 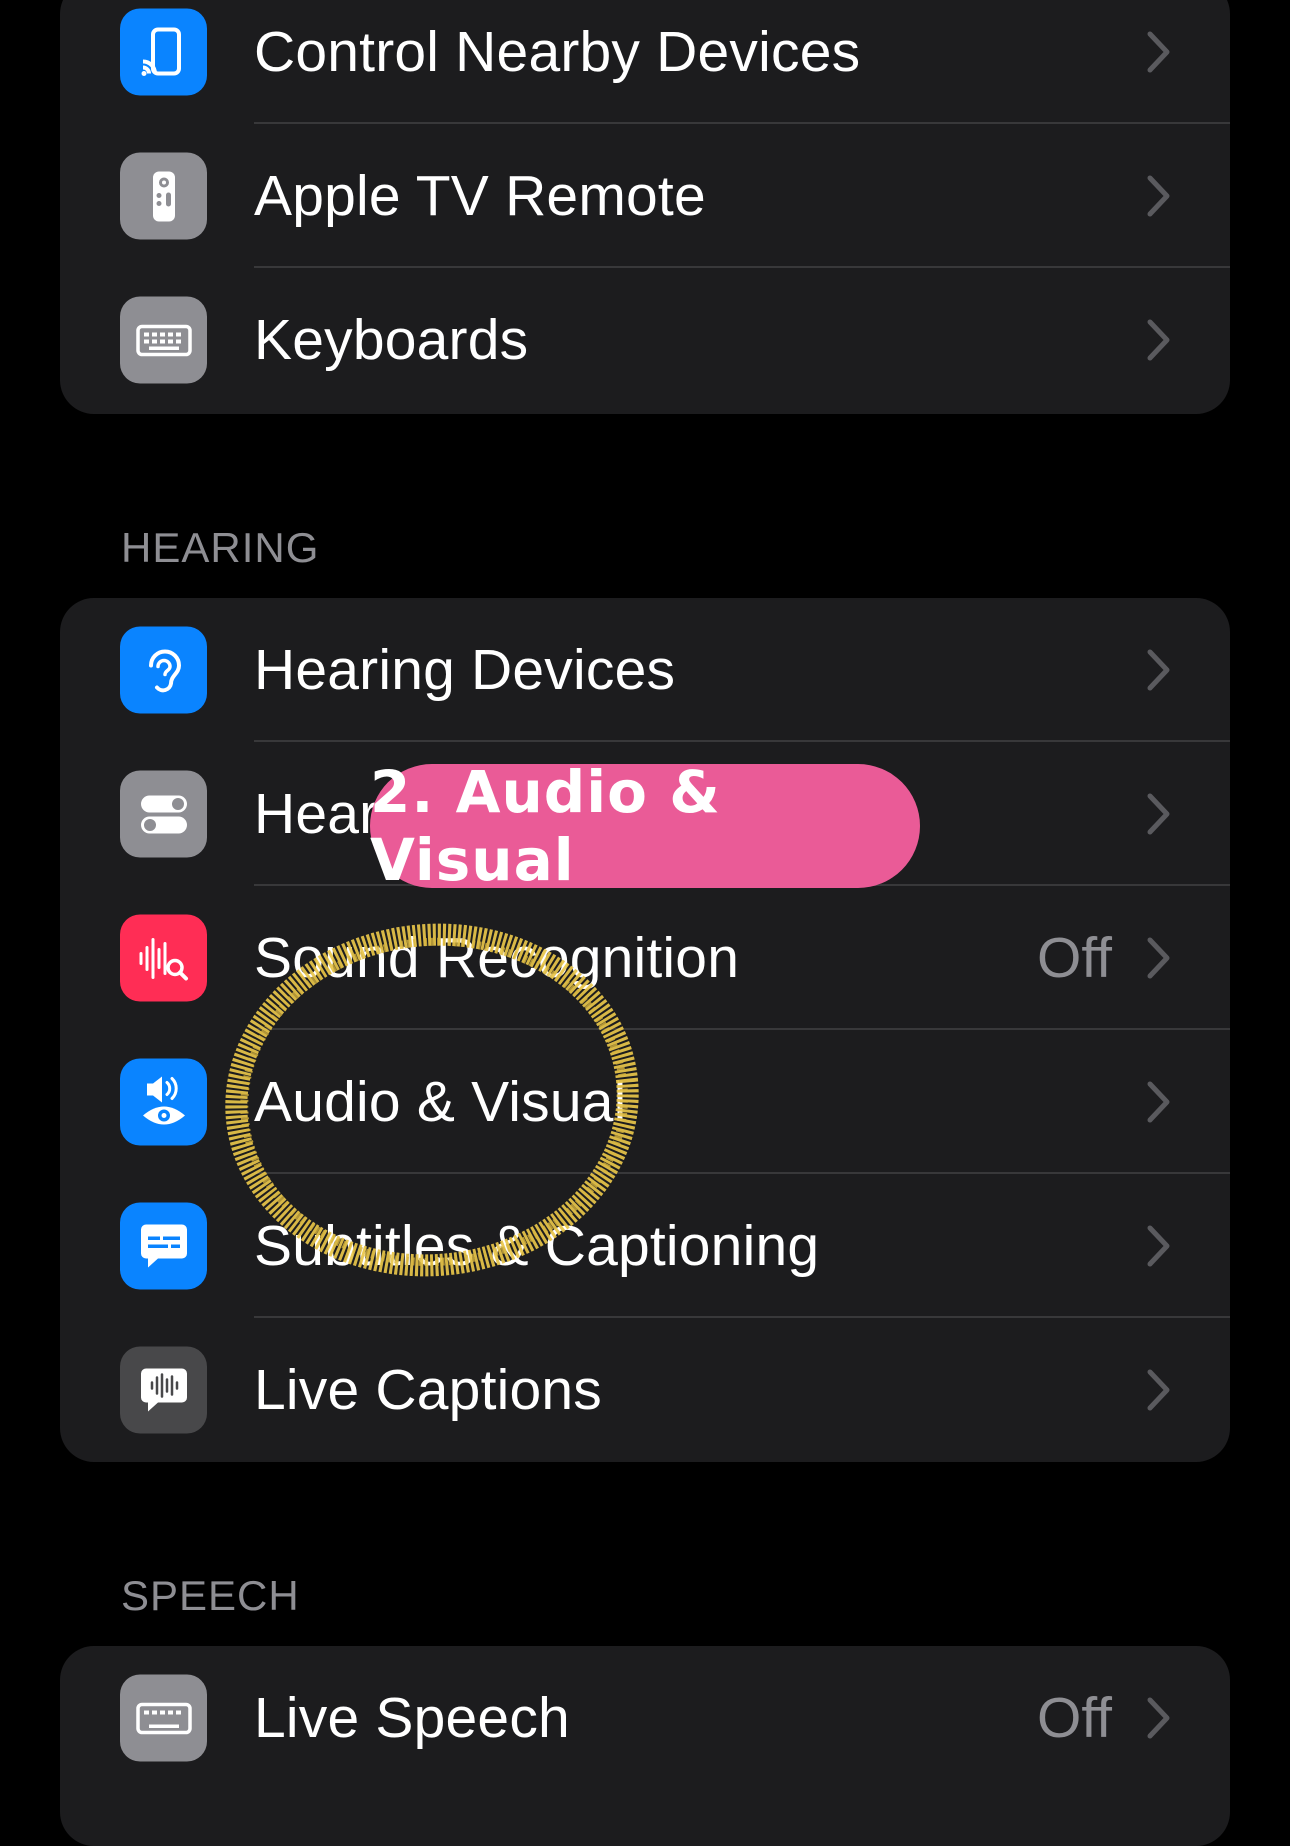 I want to click on row-label: Sound Recognition, so click(x=497, y=958).